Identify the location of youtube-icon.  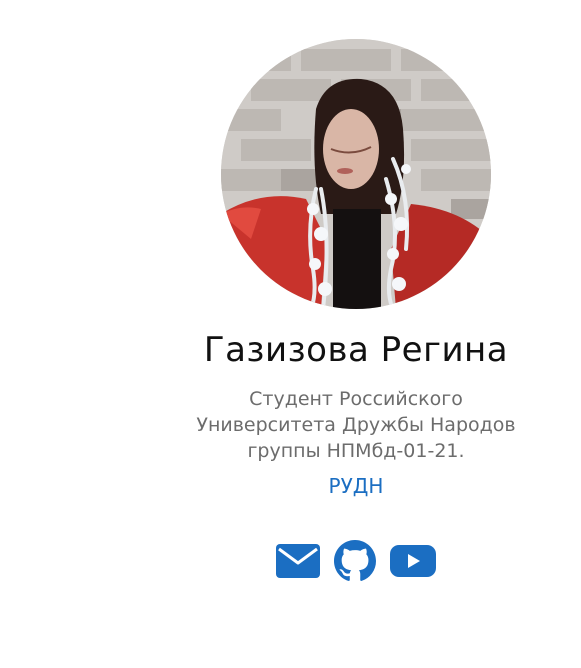
(413, 561).